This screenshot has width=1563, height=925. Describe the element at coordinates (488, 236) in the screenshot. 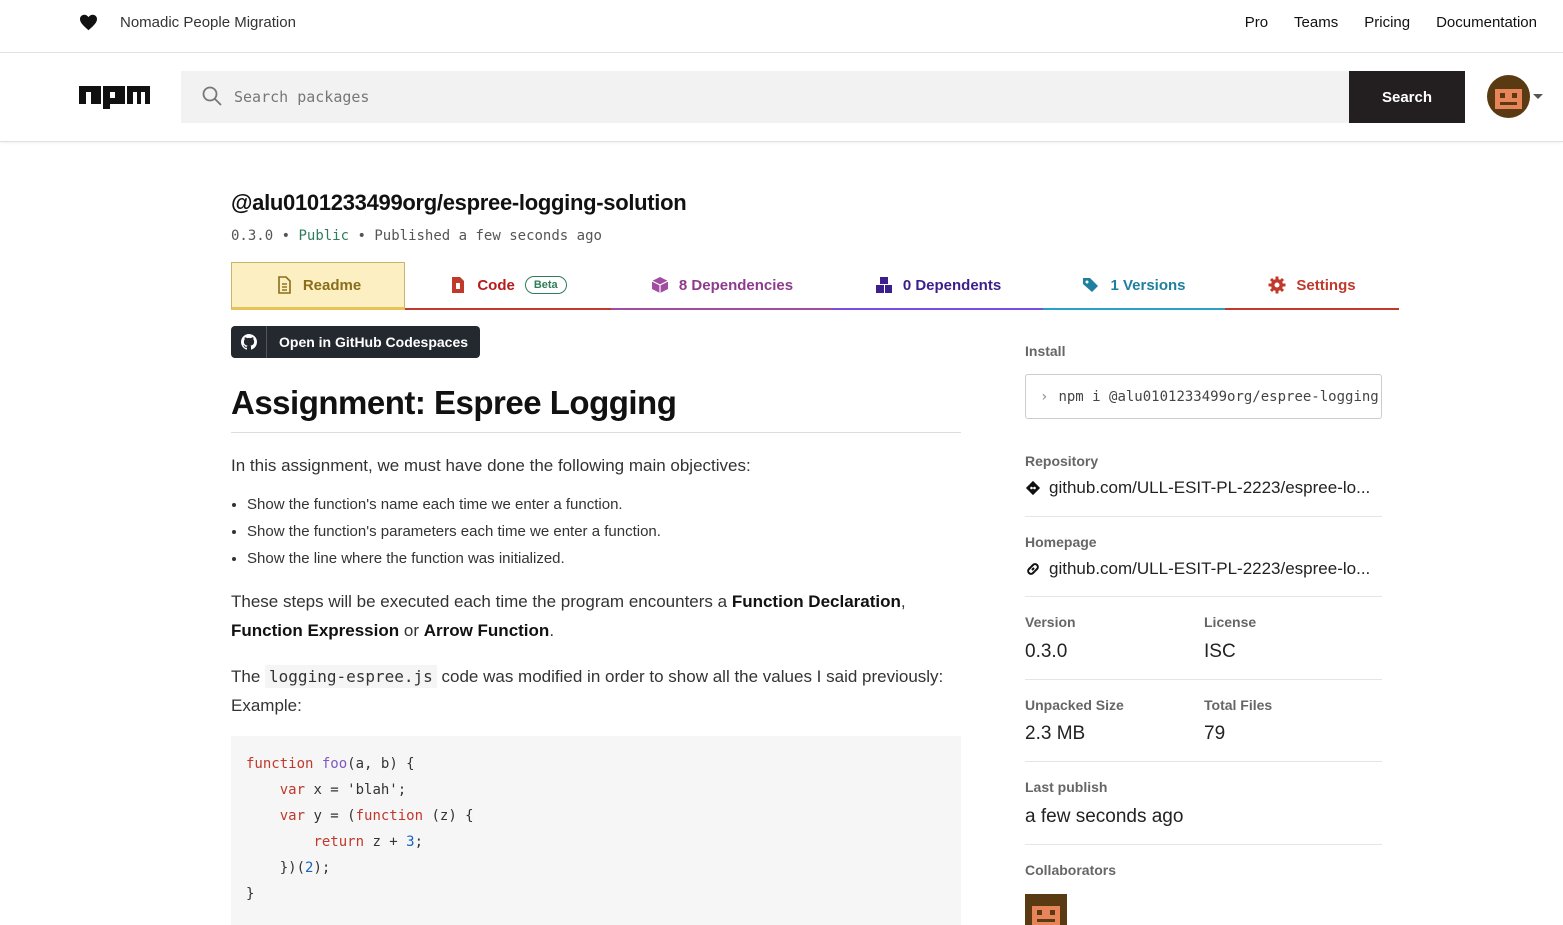

I see `package-published: Published a few seconds ago` at that location.